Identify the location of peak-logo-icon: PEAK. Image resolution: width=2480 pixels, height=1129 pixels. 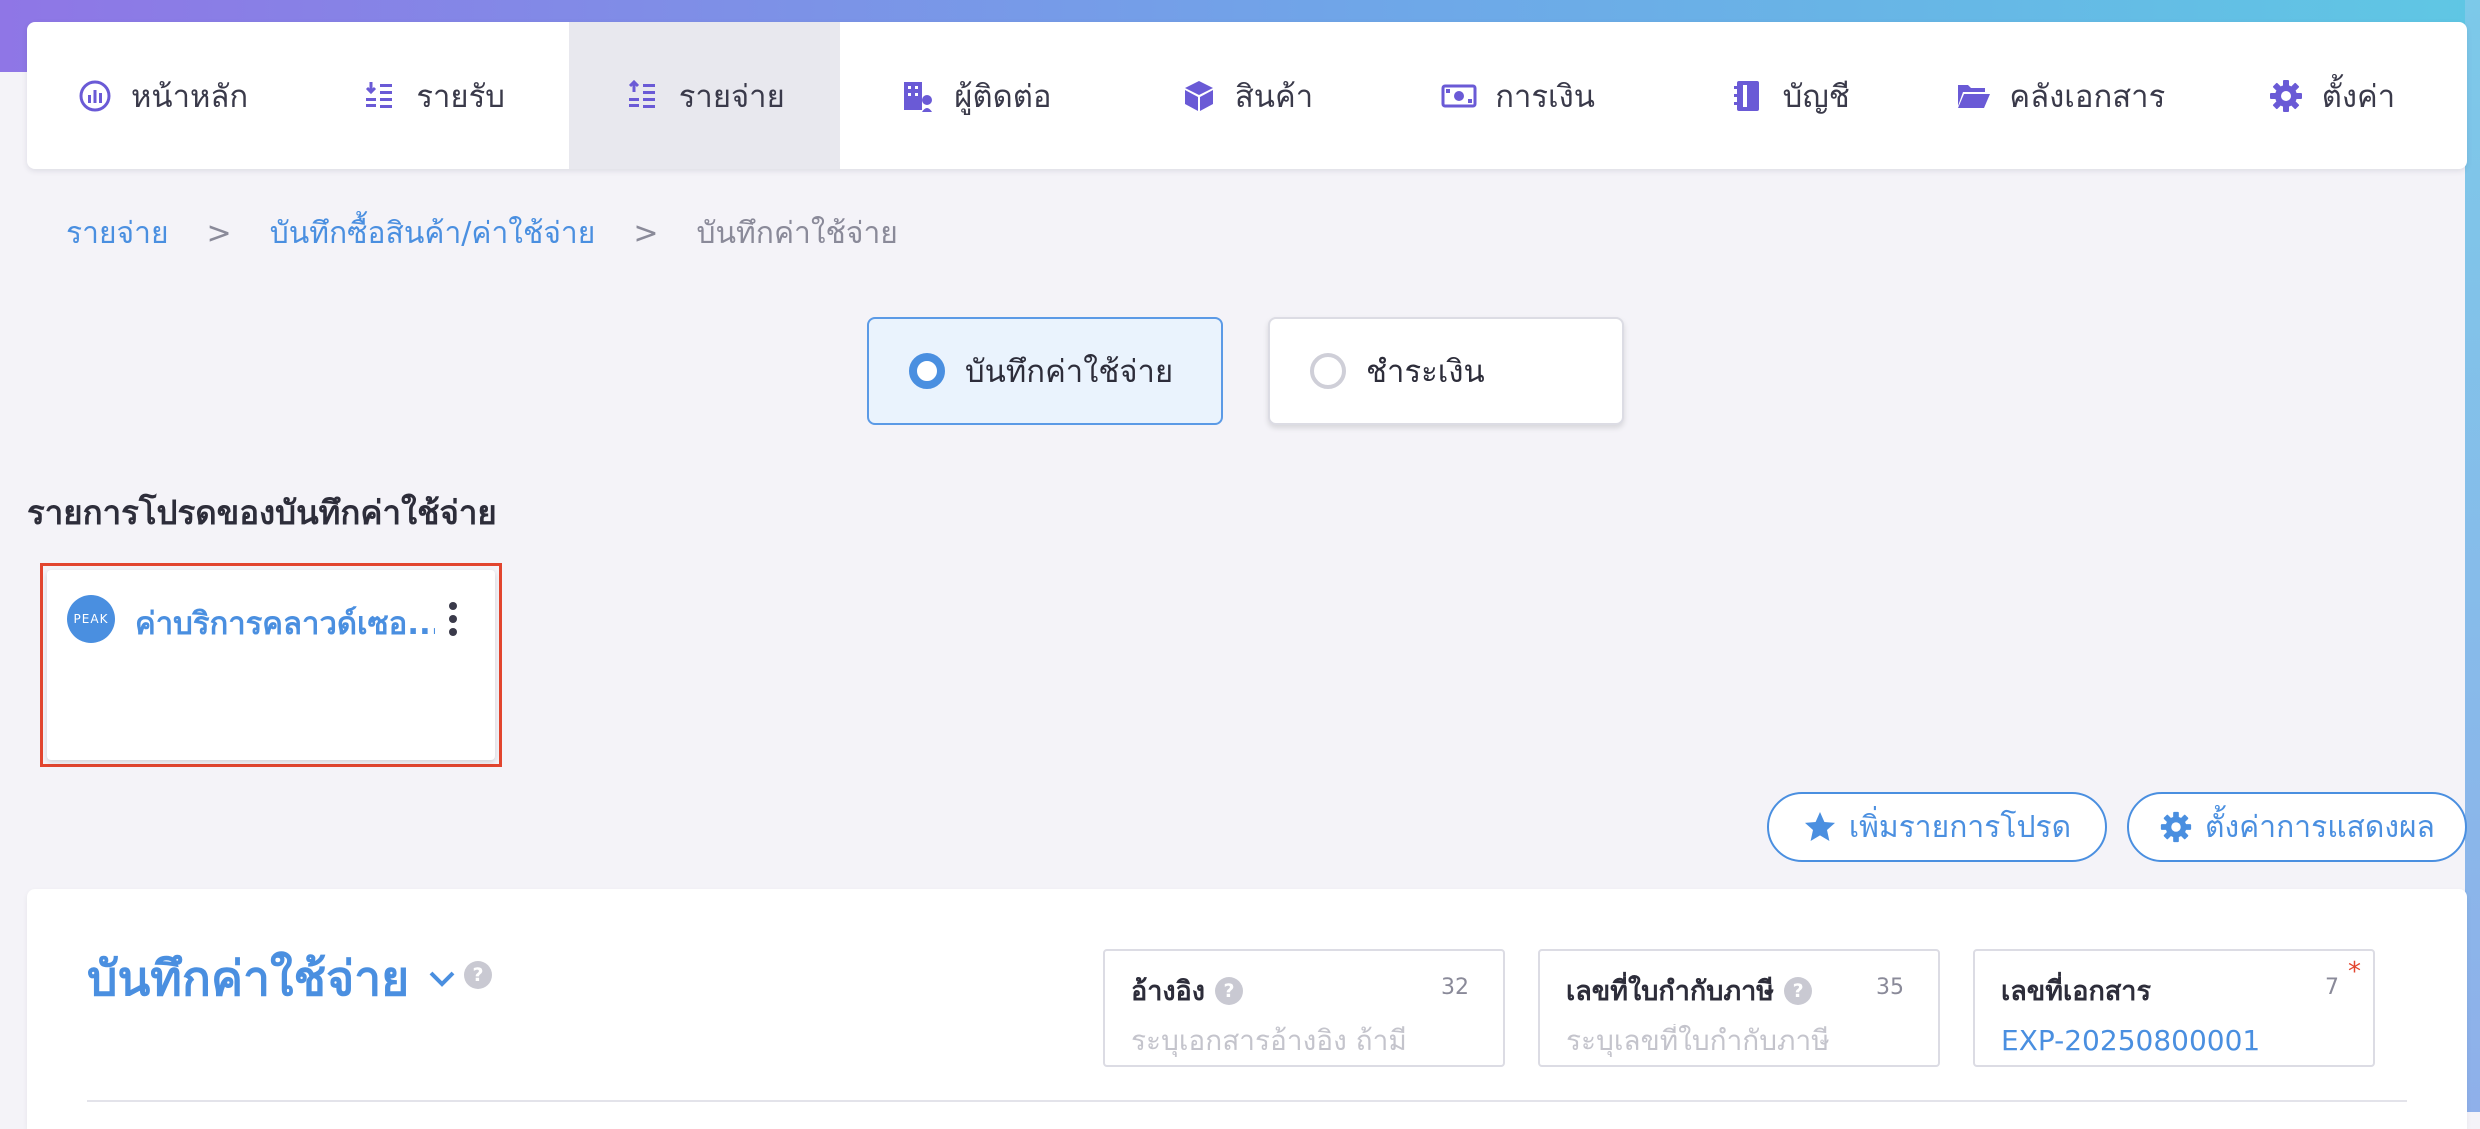
(91, 619).